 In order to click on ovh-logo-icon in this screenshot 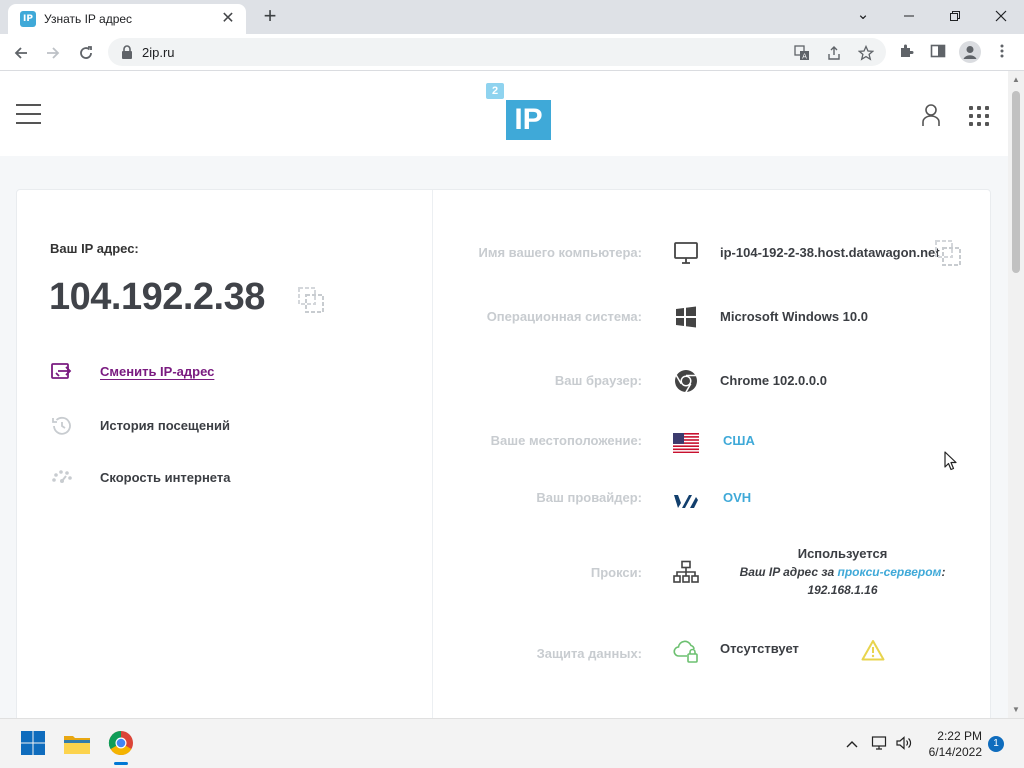, I will do `click(686, 501)`.